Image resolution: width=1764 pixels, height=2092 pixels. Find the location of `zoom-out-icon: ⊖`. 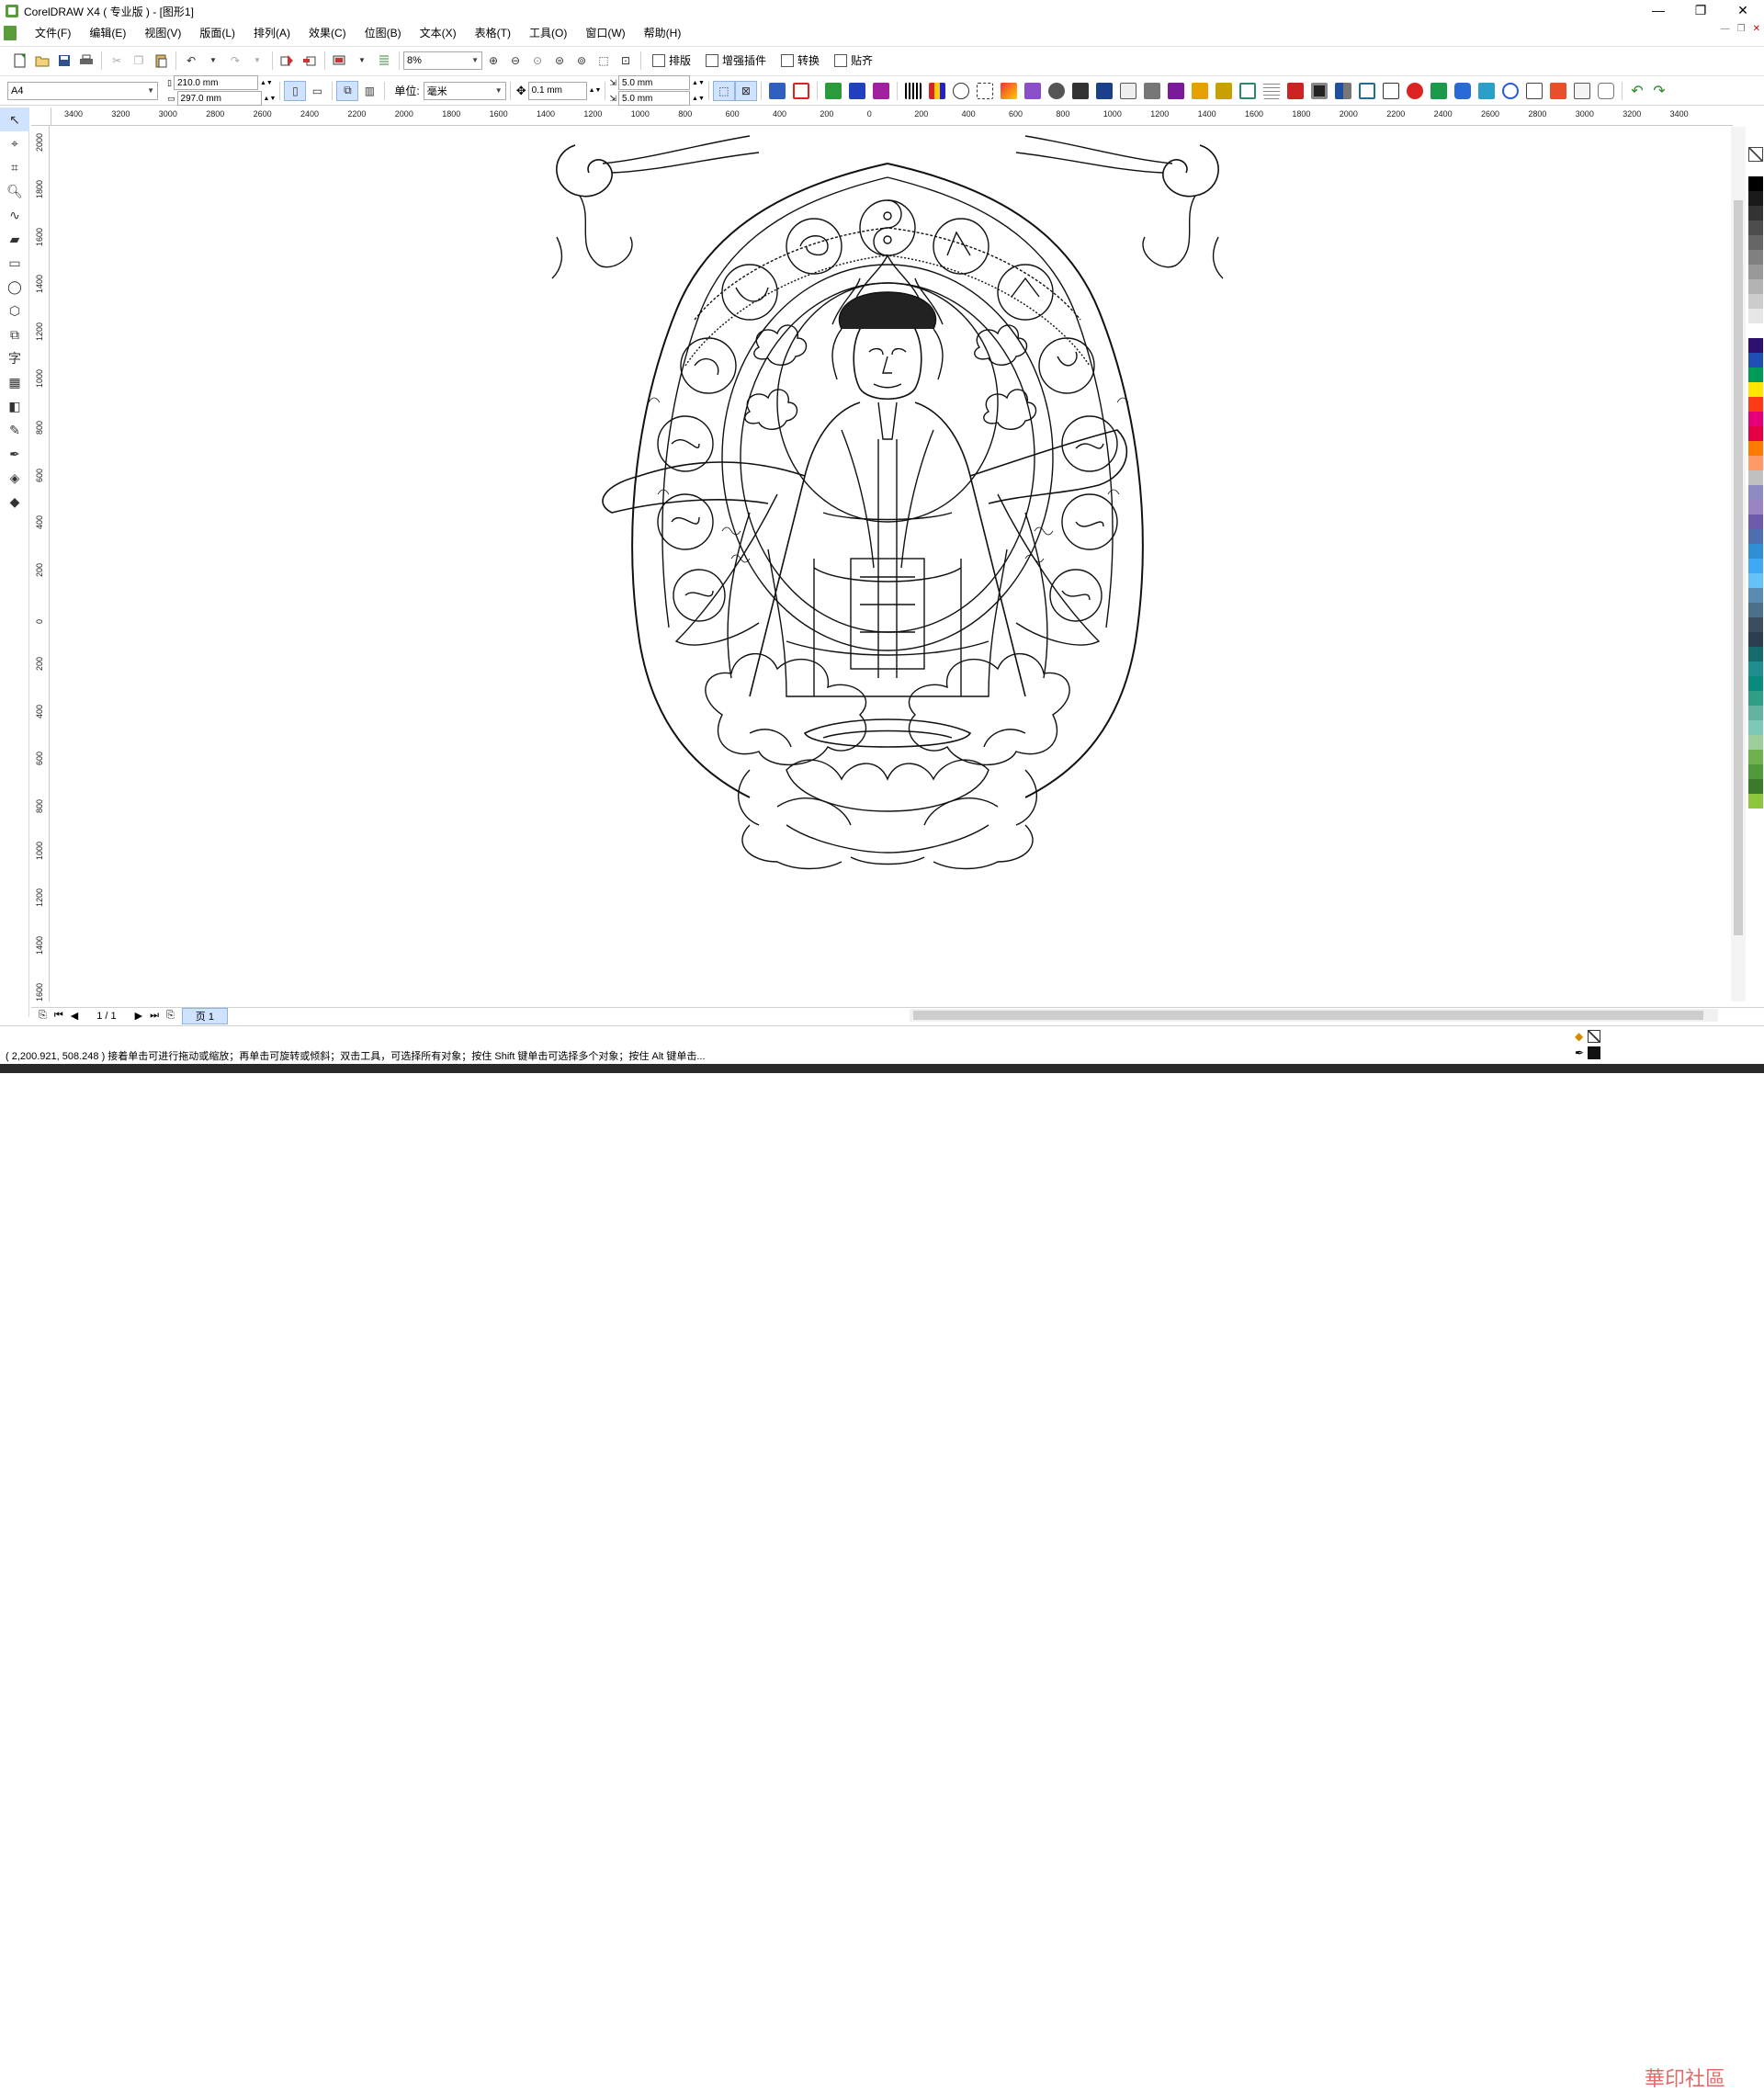

zoom-out-icon: ⊖ is located at coordinates (515, 61).